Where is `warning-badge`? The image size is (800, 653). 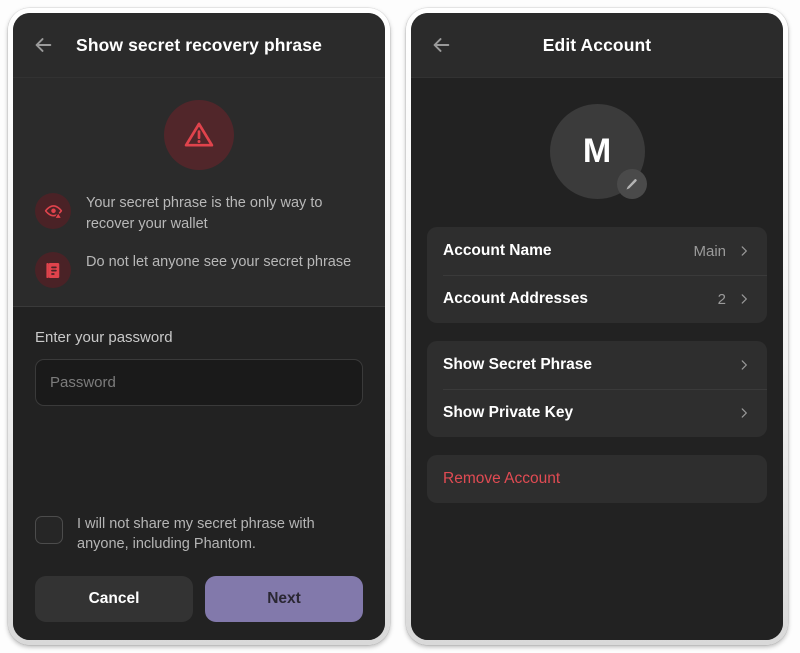
warning-badge is located at coordinates (199, 135).